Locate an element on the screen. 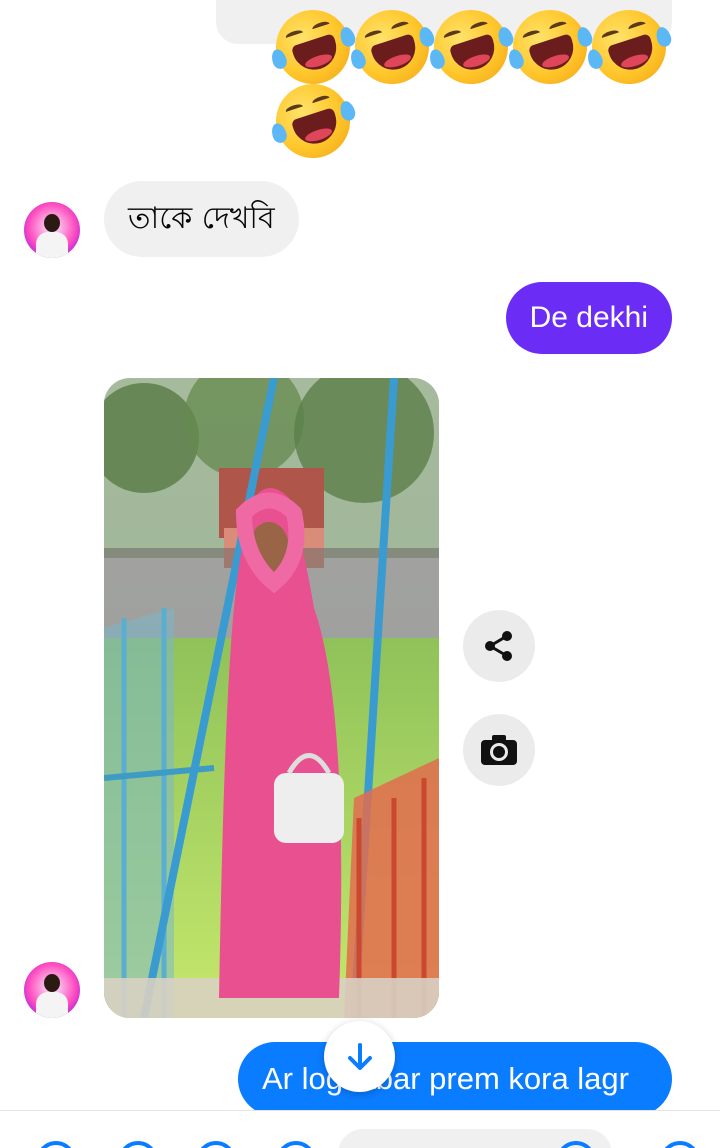 Image resolution: width=720 pixels, height=1148 pixels. gallery-icon is located at coordinates (216, 1144).